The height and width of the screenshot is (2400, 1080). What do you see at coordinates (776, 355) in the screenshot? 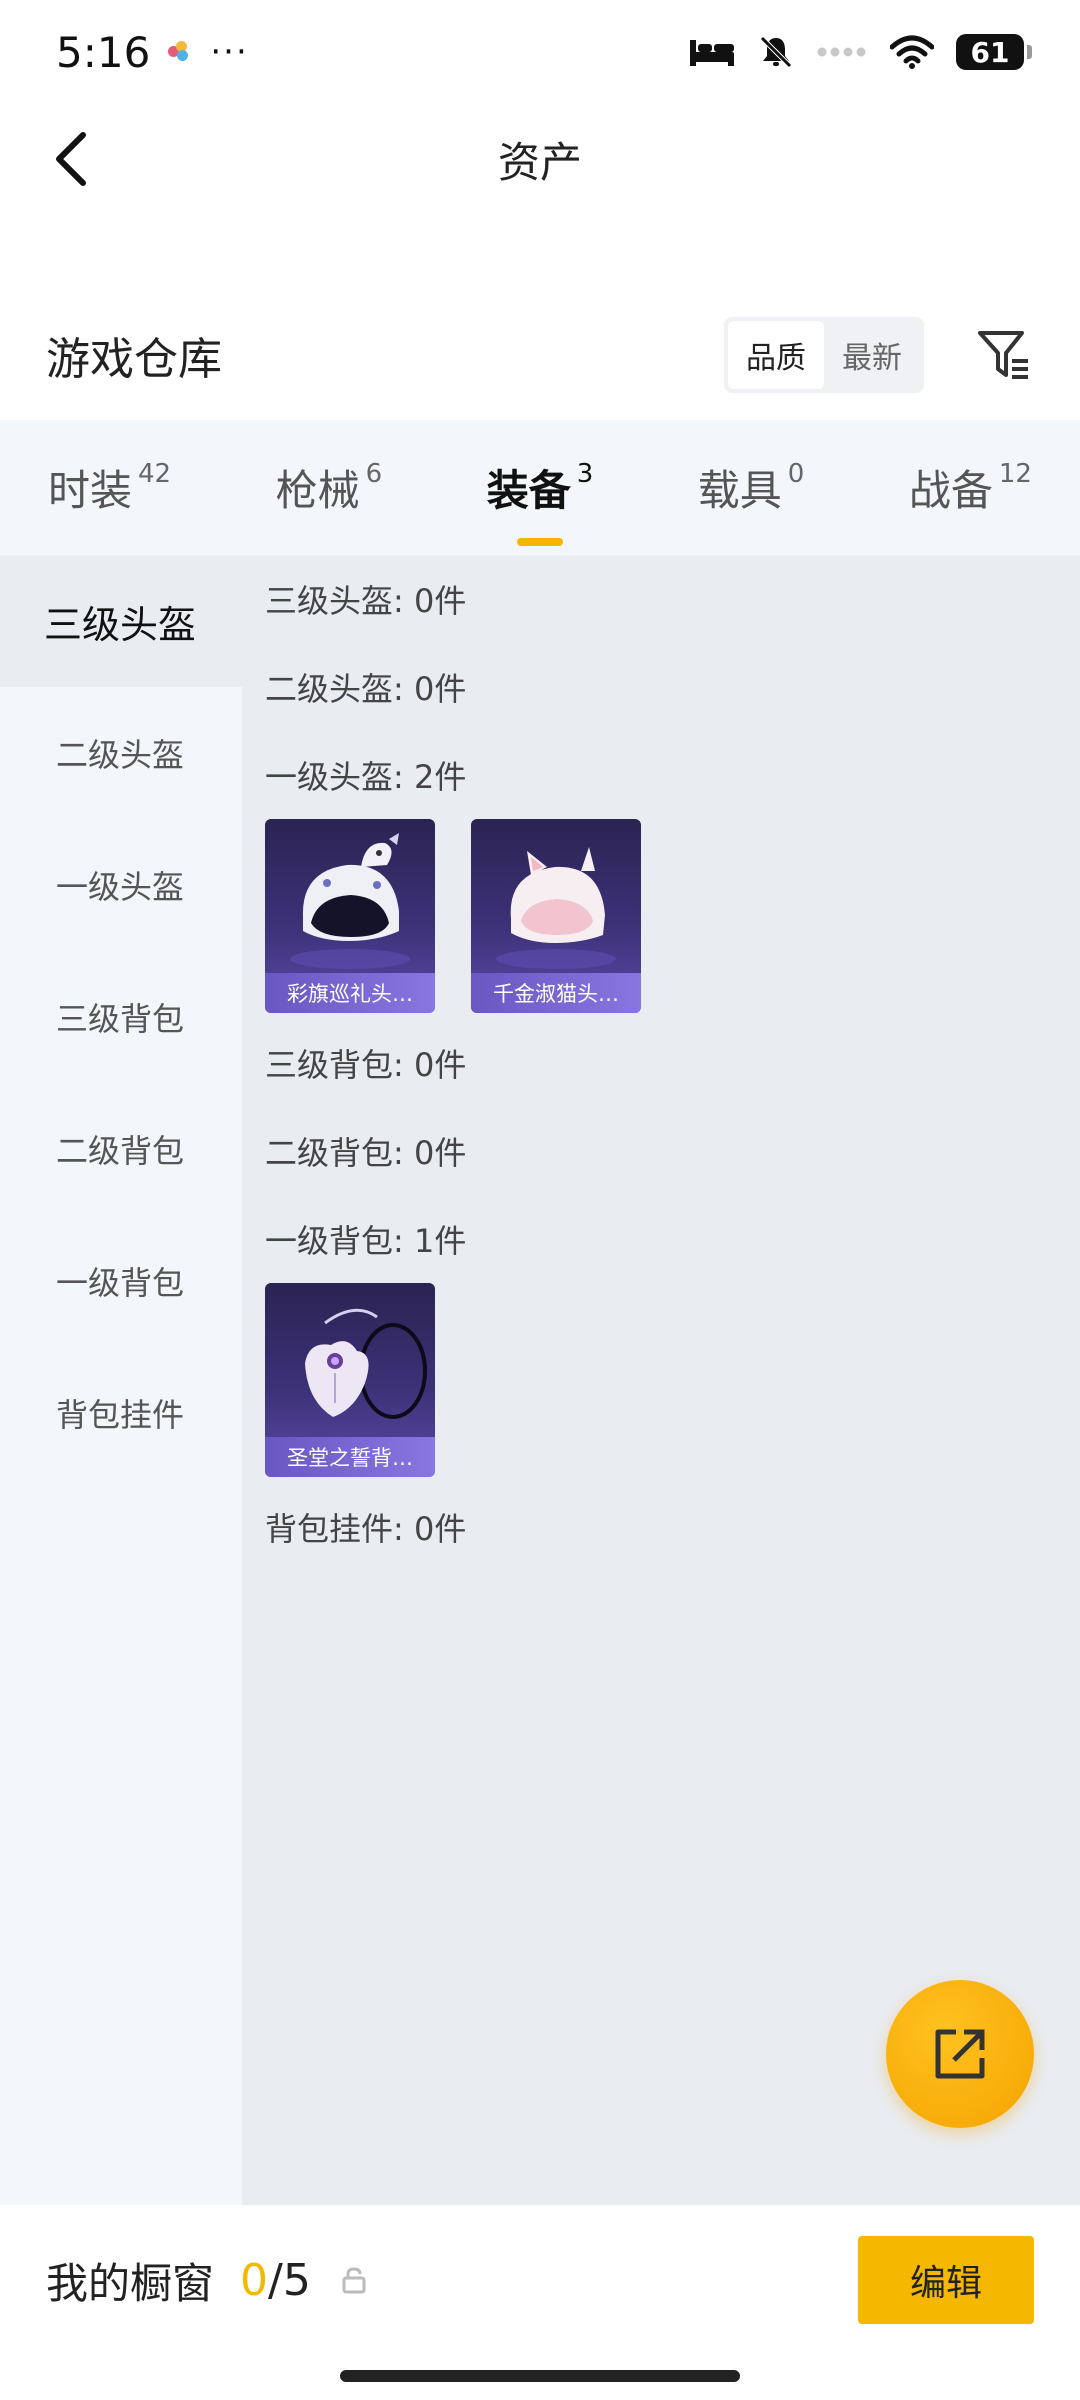
I see `sort-quality-button: 品质` at bounding box center [776, 355].